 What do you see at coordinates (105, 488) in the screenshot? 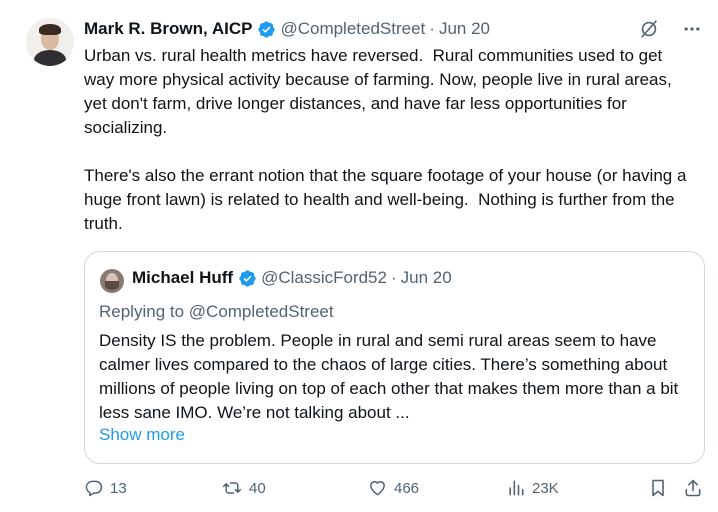
I see `reply-button: 13` at bounding box center [105, 488].